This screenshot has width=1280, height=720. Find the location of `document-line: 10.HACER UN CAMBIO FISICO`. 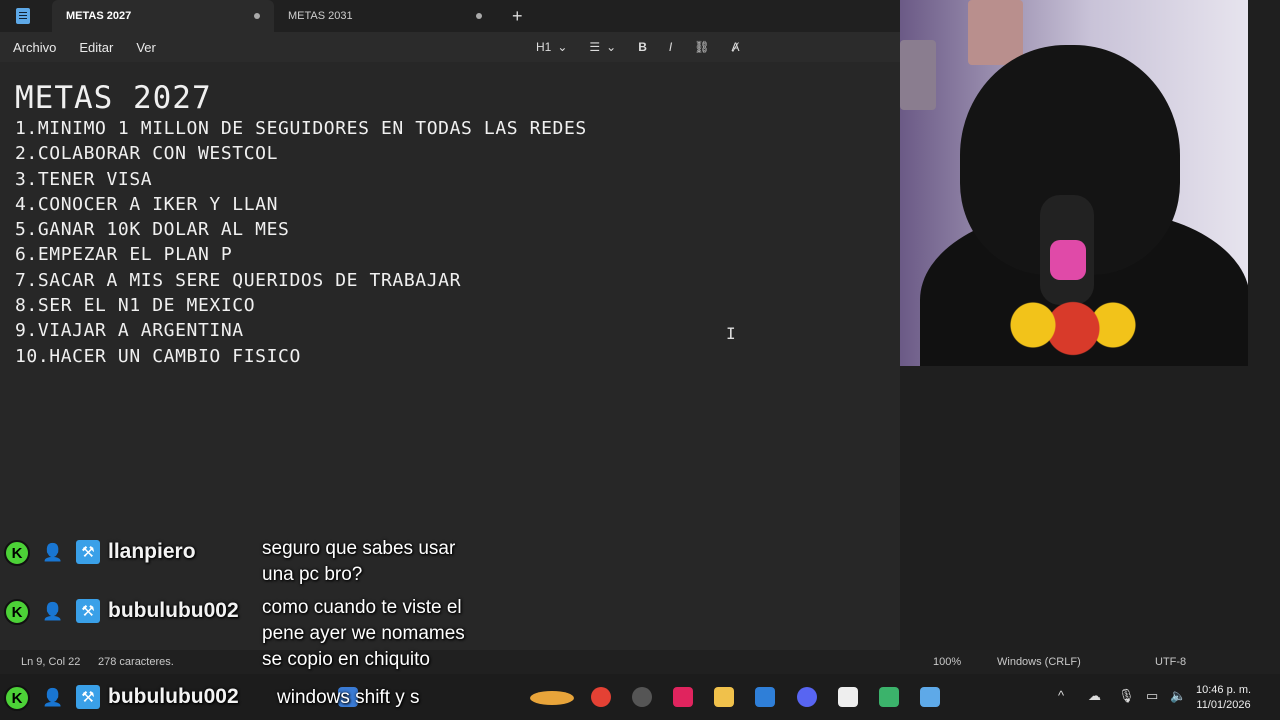

document-line: 10.HACER UN CAMBIO FISICO is located at coordinates (158, 356).